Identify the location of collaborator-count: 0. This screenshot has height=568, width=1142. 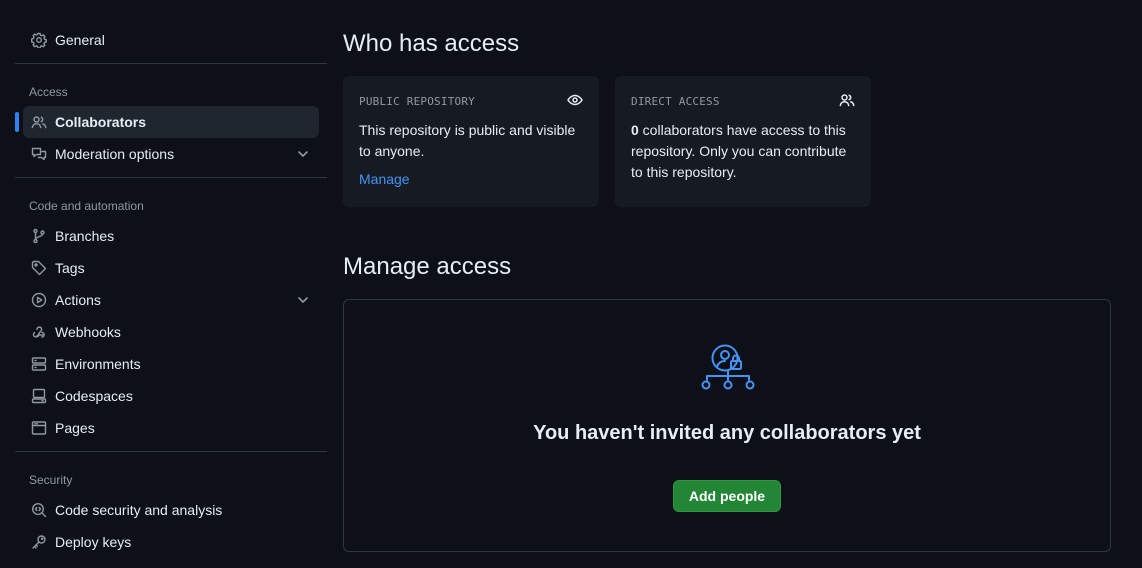
(635, 130).